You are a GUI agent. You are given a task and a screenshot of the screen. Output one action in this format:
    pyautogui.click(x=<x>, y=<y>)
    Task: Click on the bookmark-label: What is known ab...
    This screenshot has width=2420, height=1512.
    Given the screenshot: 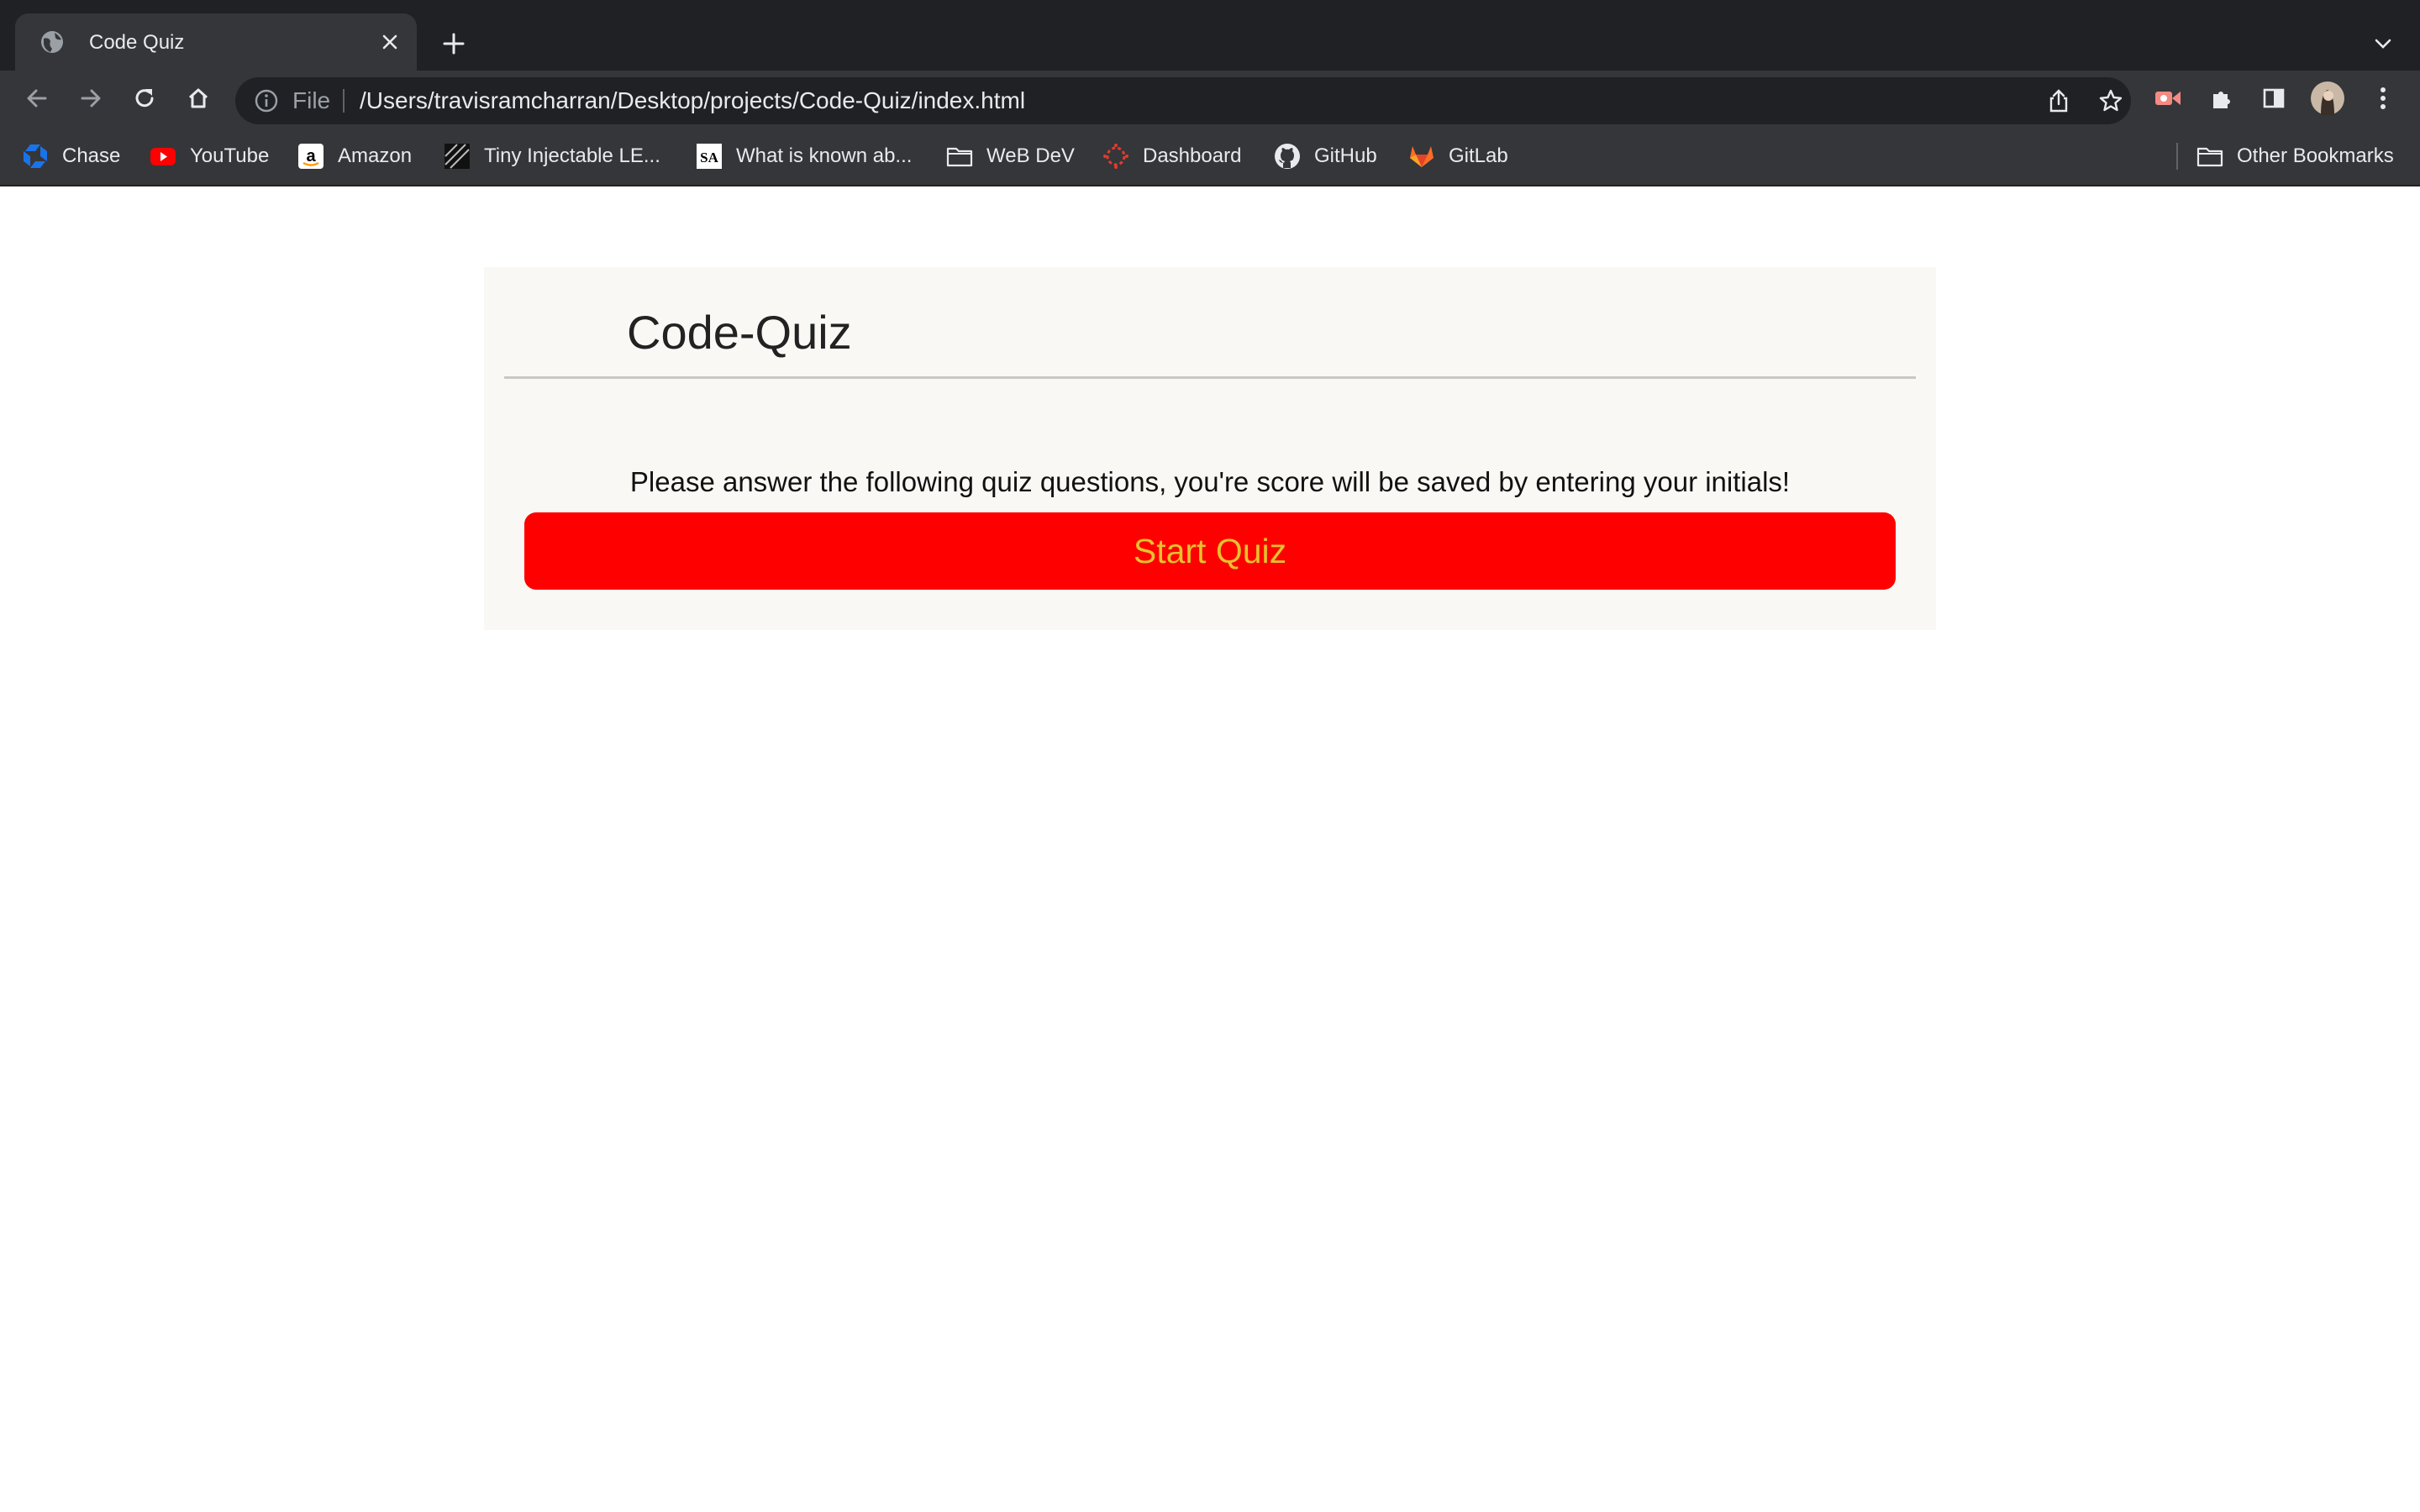 What is the action you would take?
    pyautogui.click(x=825, y=155)
    